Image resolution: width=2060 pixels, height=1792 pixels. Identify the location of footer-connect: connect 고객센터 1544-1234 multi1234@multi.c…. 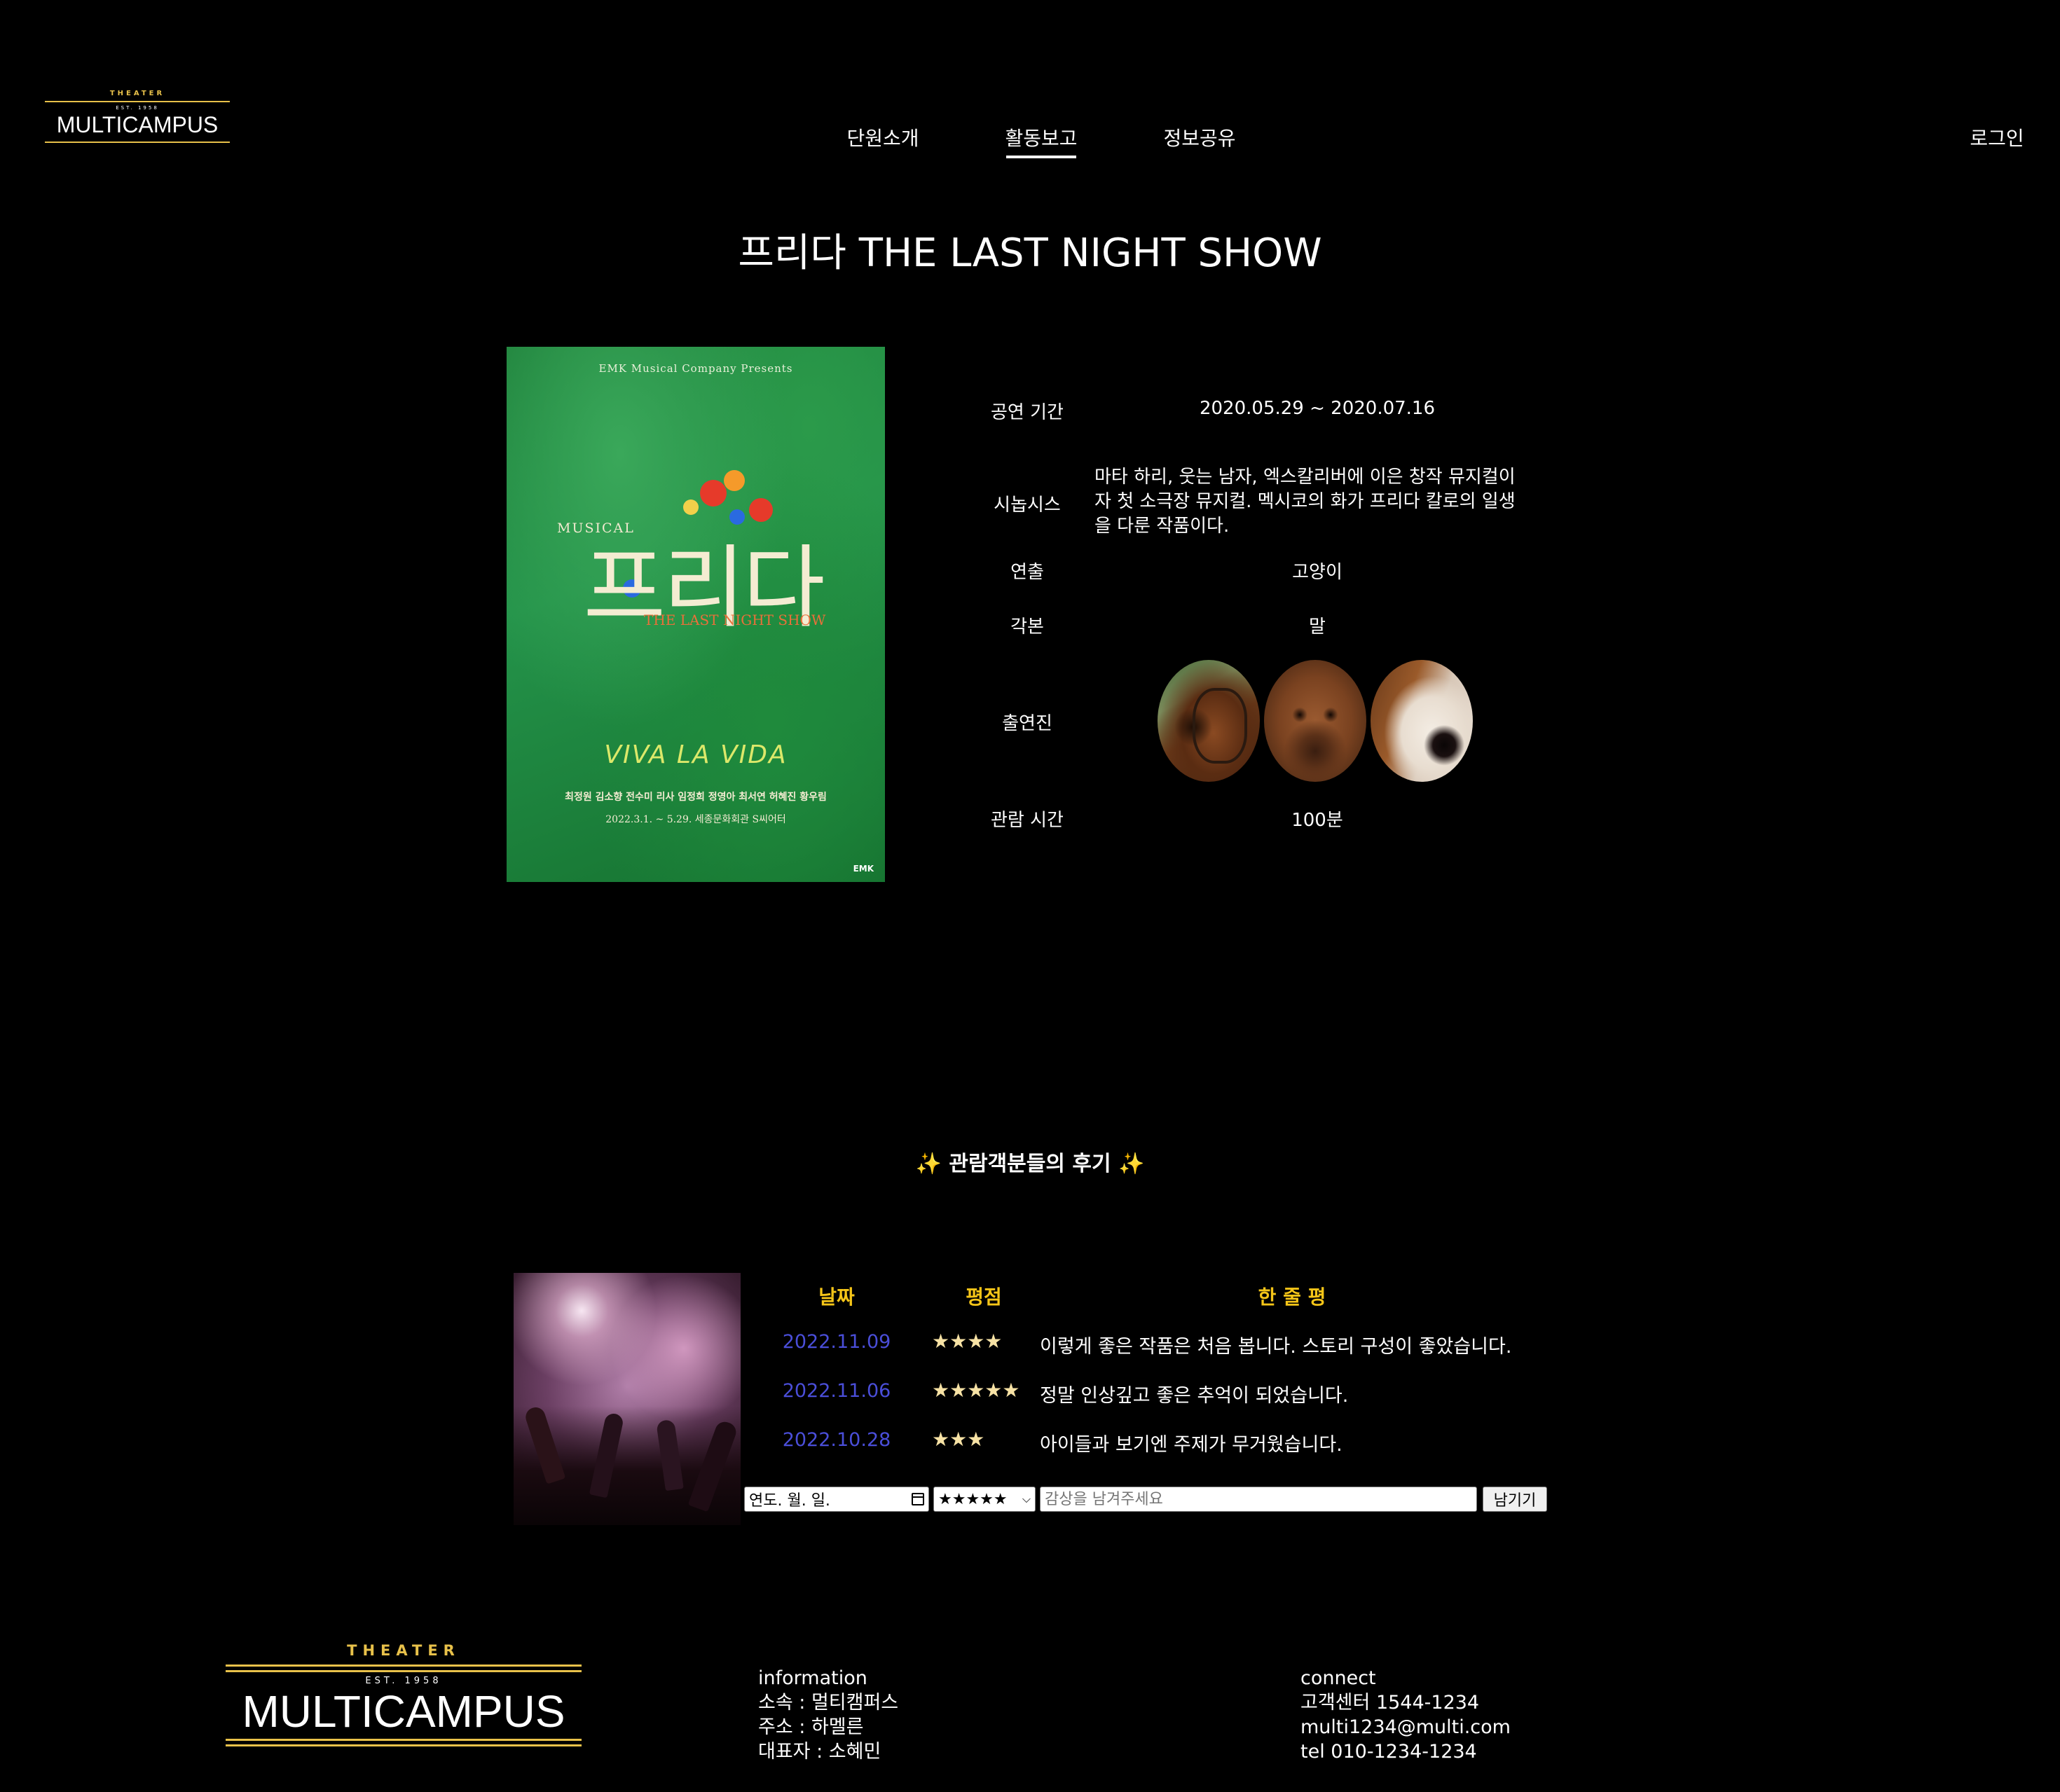
(1405, 1715).